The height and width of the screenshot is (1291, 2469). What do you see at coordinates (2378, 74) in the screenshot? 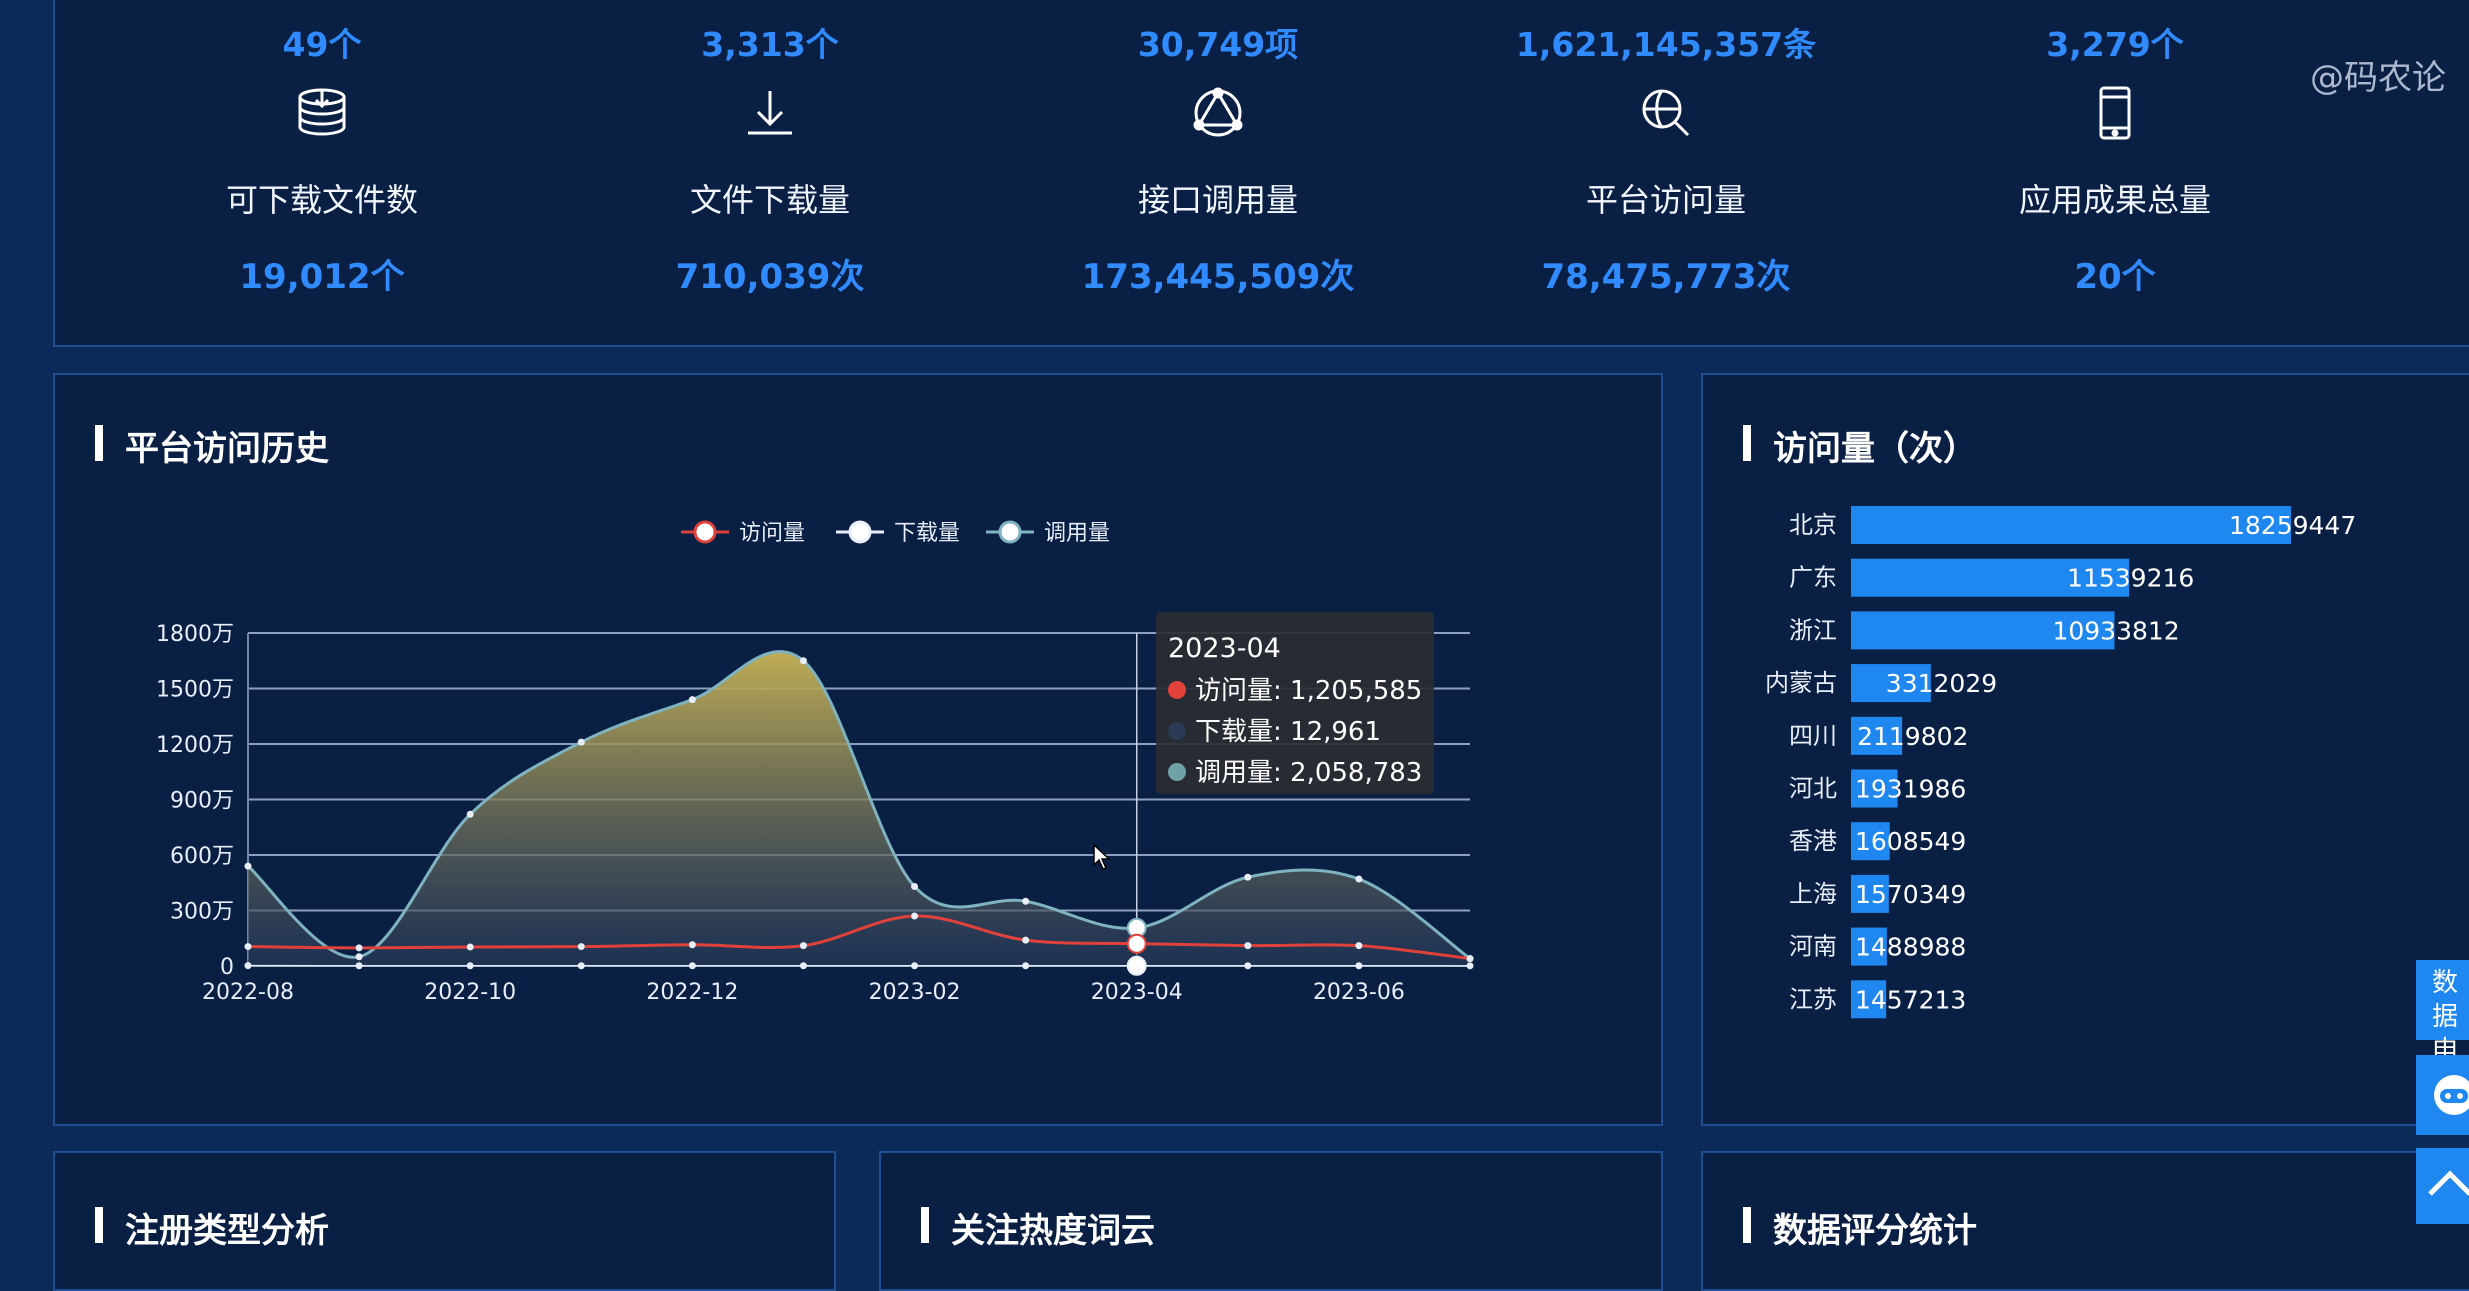
I see `watermark-text: @码农论` at bounding box center [2378, 74].